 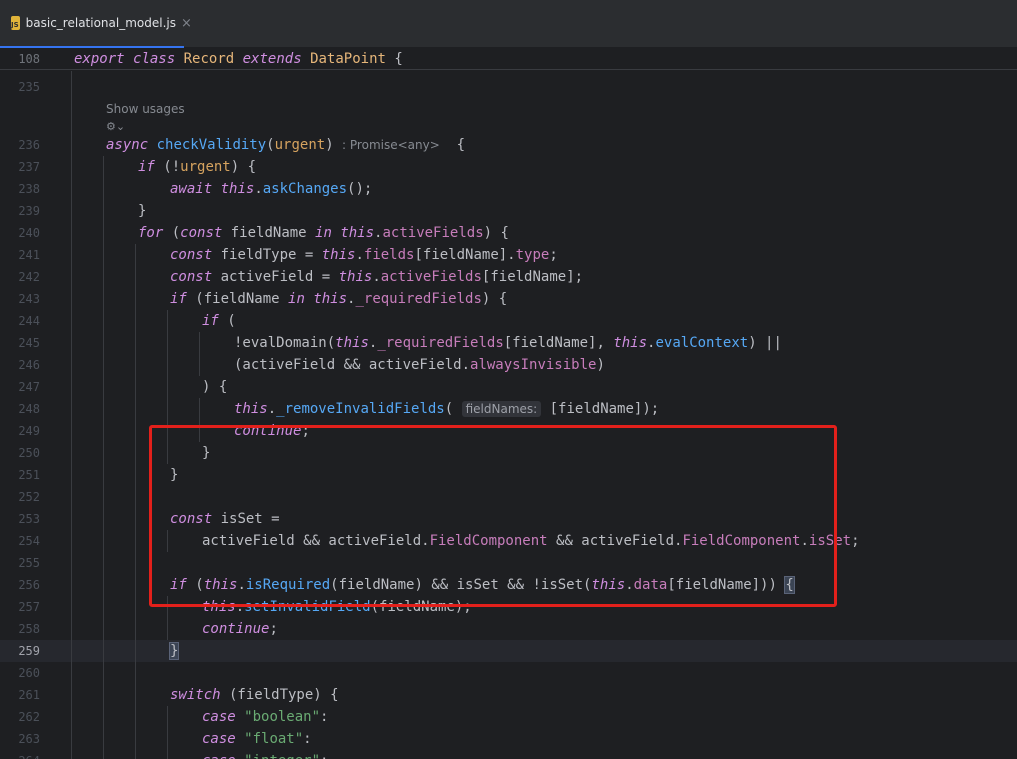 What do you see at coordinates (421, 607) in the screenshot?
I see `code-token: (fieldName);` at bounding box center [421, 607].